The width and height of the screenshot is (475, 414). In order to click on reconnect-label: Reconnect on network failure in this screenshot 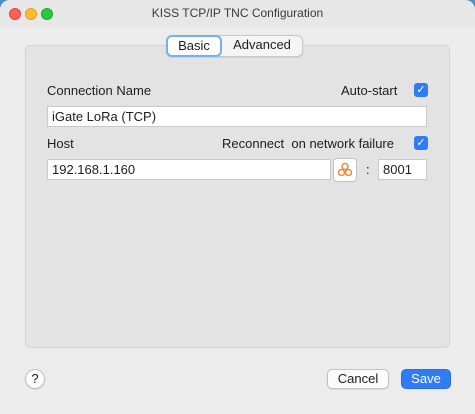, I will do `click(308, 143)`.